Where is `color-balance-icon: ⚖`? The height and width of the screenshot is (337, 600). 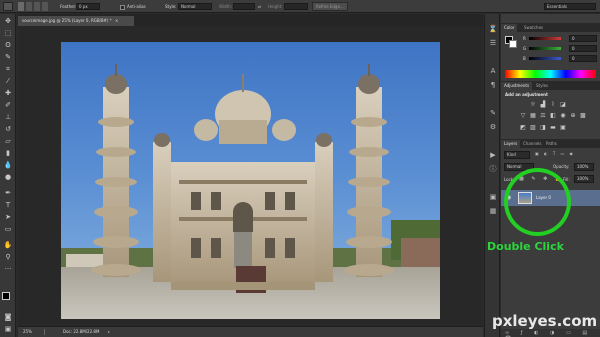 color-balance-icon: ⚖ is located at coordinates (543, 115).